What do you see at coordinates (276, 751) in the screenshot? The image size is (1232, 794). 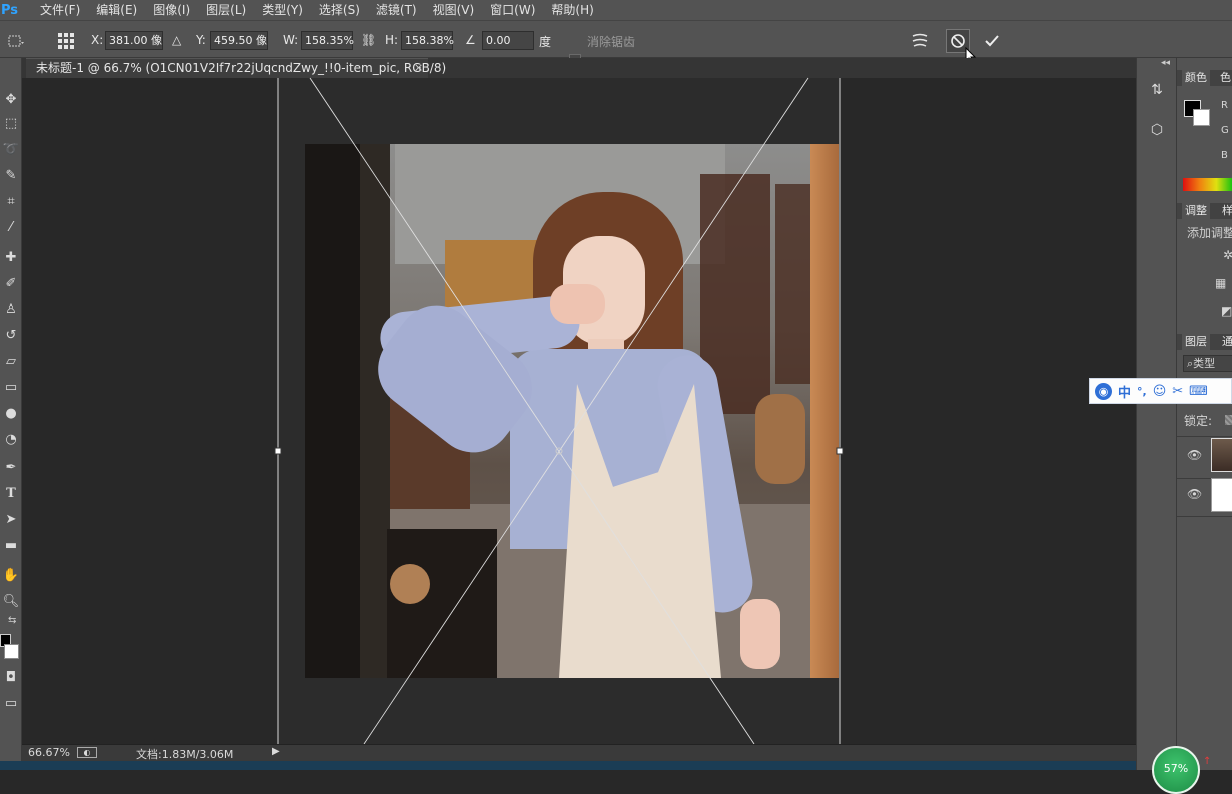 I see `status-menu-arrow-icon: ▶` at bounding box center [276, 751].